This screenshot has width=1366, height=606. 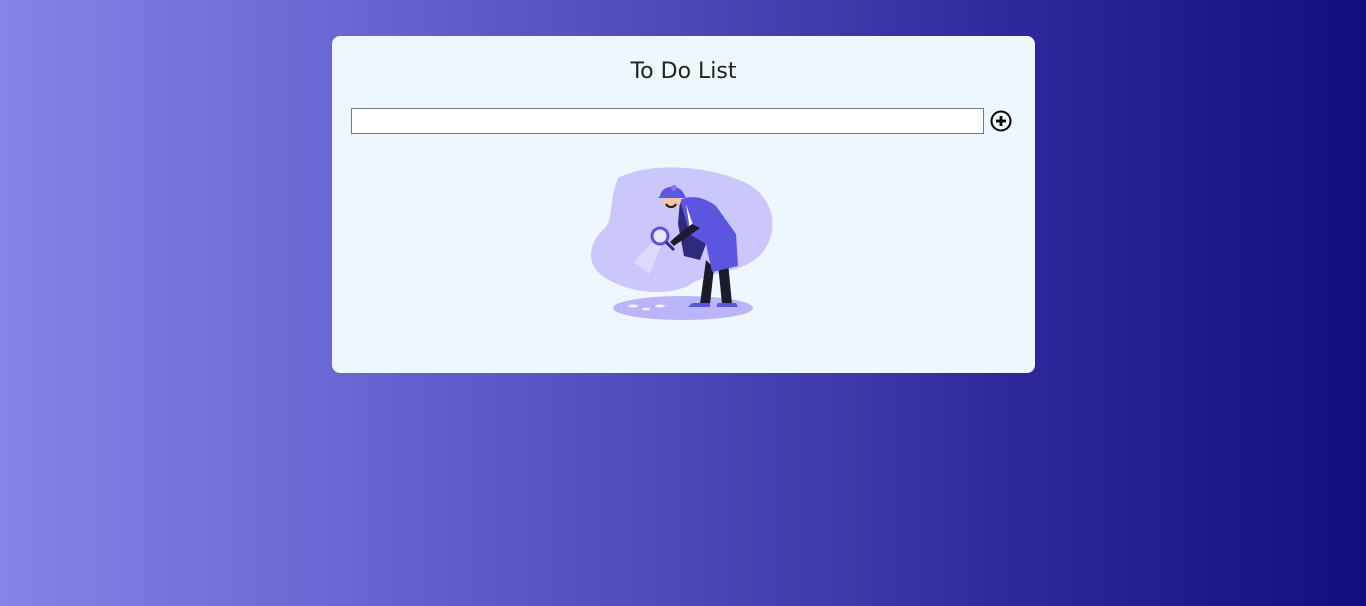 I want to click on todo-input, so click(x=667, y=121).